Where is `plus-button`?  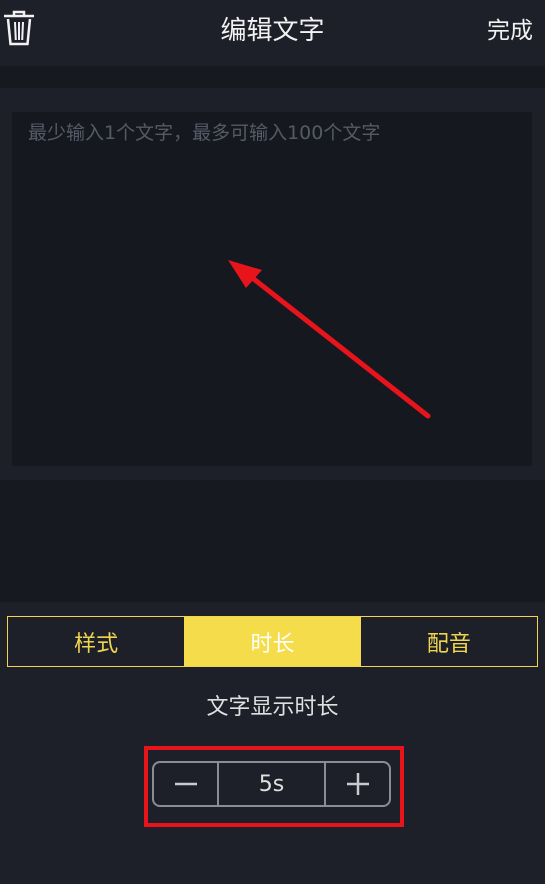
plus-button is located at coordinates (357, 784).